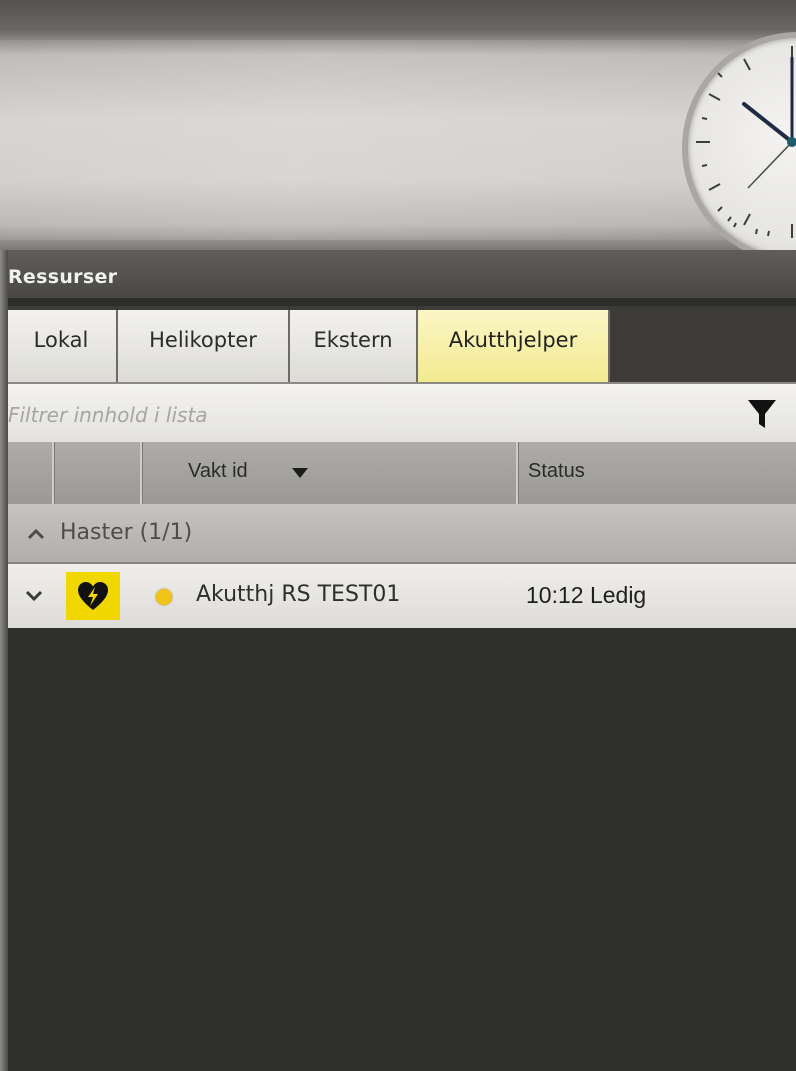  I want to click on tab-strip: Lokal Helikopter Ekstern Akutthjelper, so click(398, 344).